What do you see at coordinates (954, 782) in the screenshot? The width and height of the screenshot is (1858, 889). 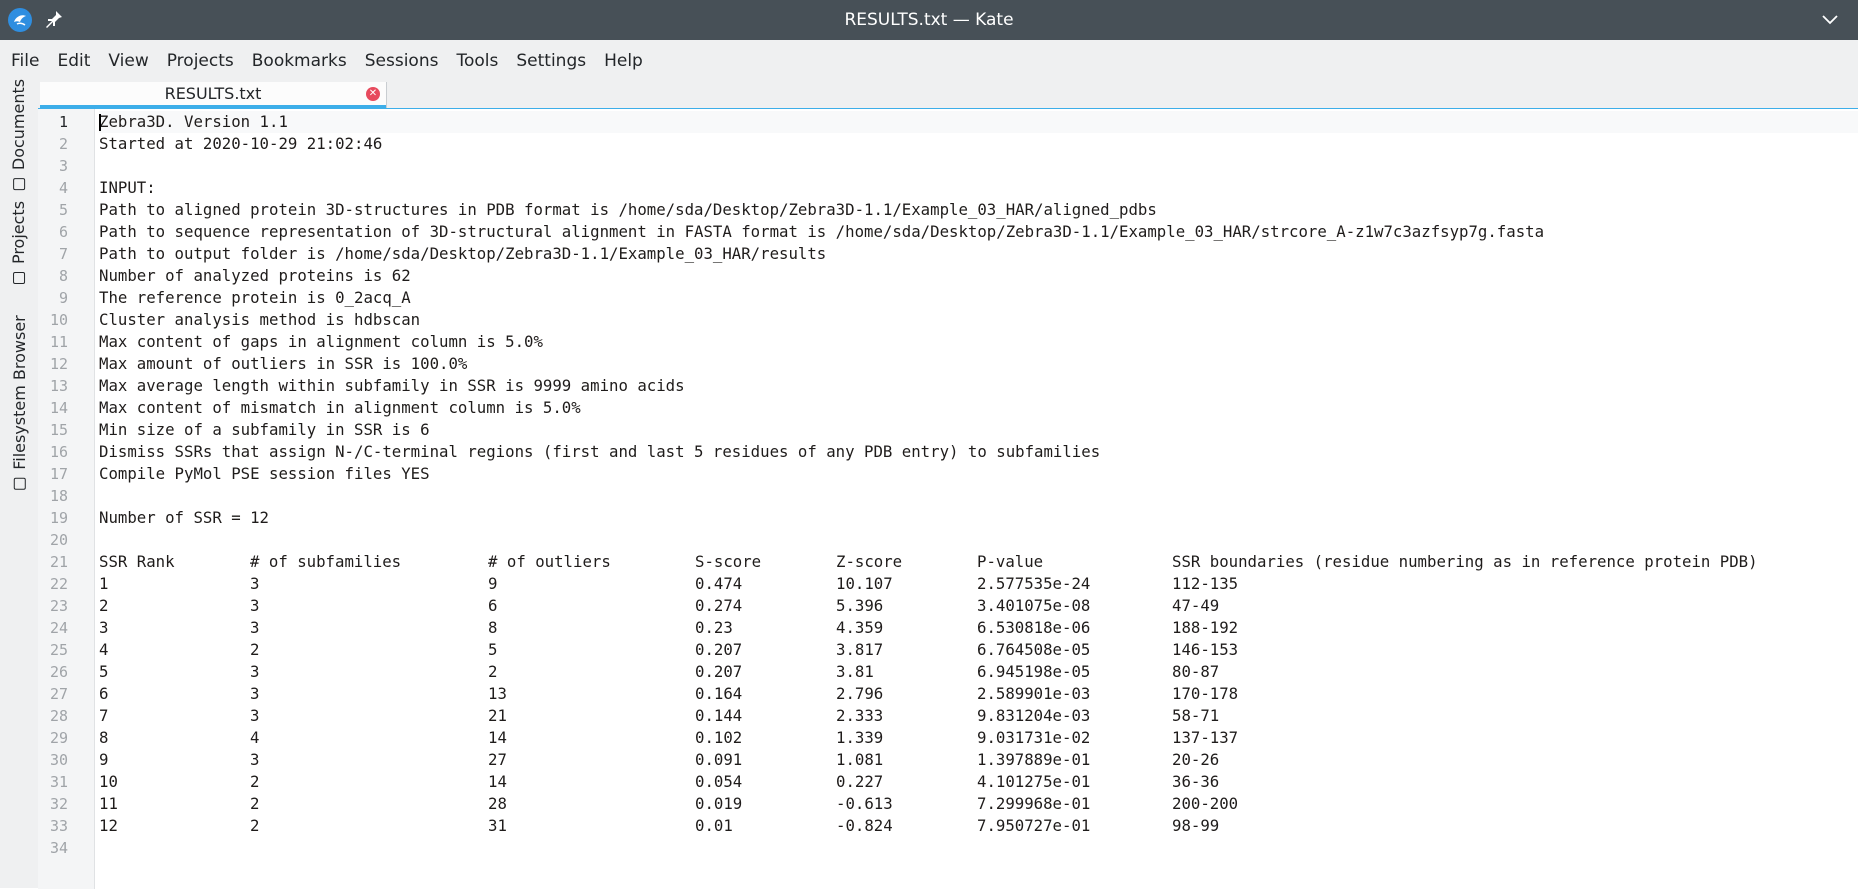 I see `editor-line: 31 10 2 14 0.054 0.227 4.101275e-01 36-36` at bounding box center [954, 782].